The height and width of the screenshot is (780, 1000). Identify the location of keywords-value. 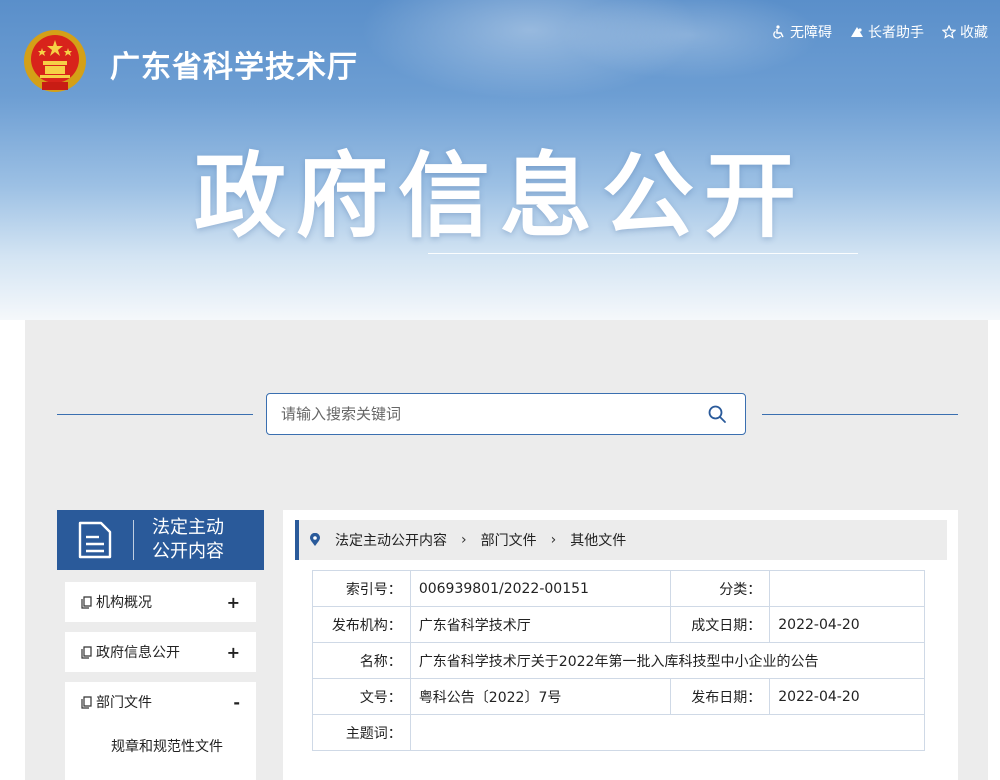
(667, 732).